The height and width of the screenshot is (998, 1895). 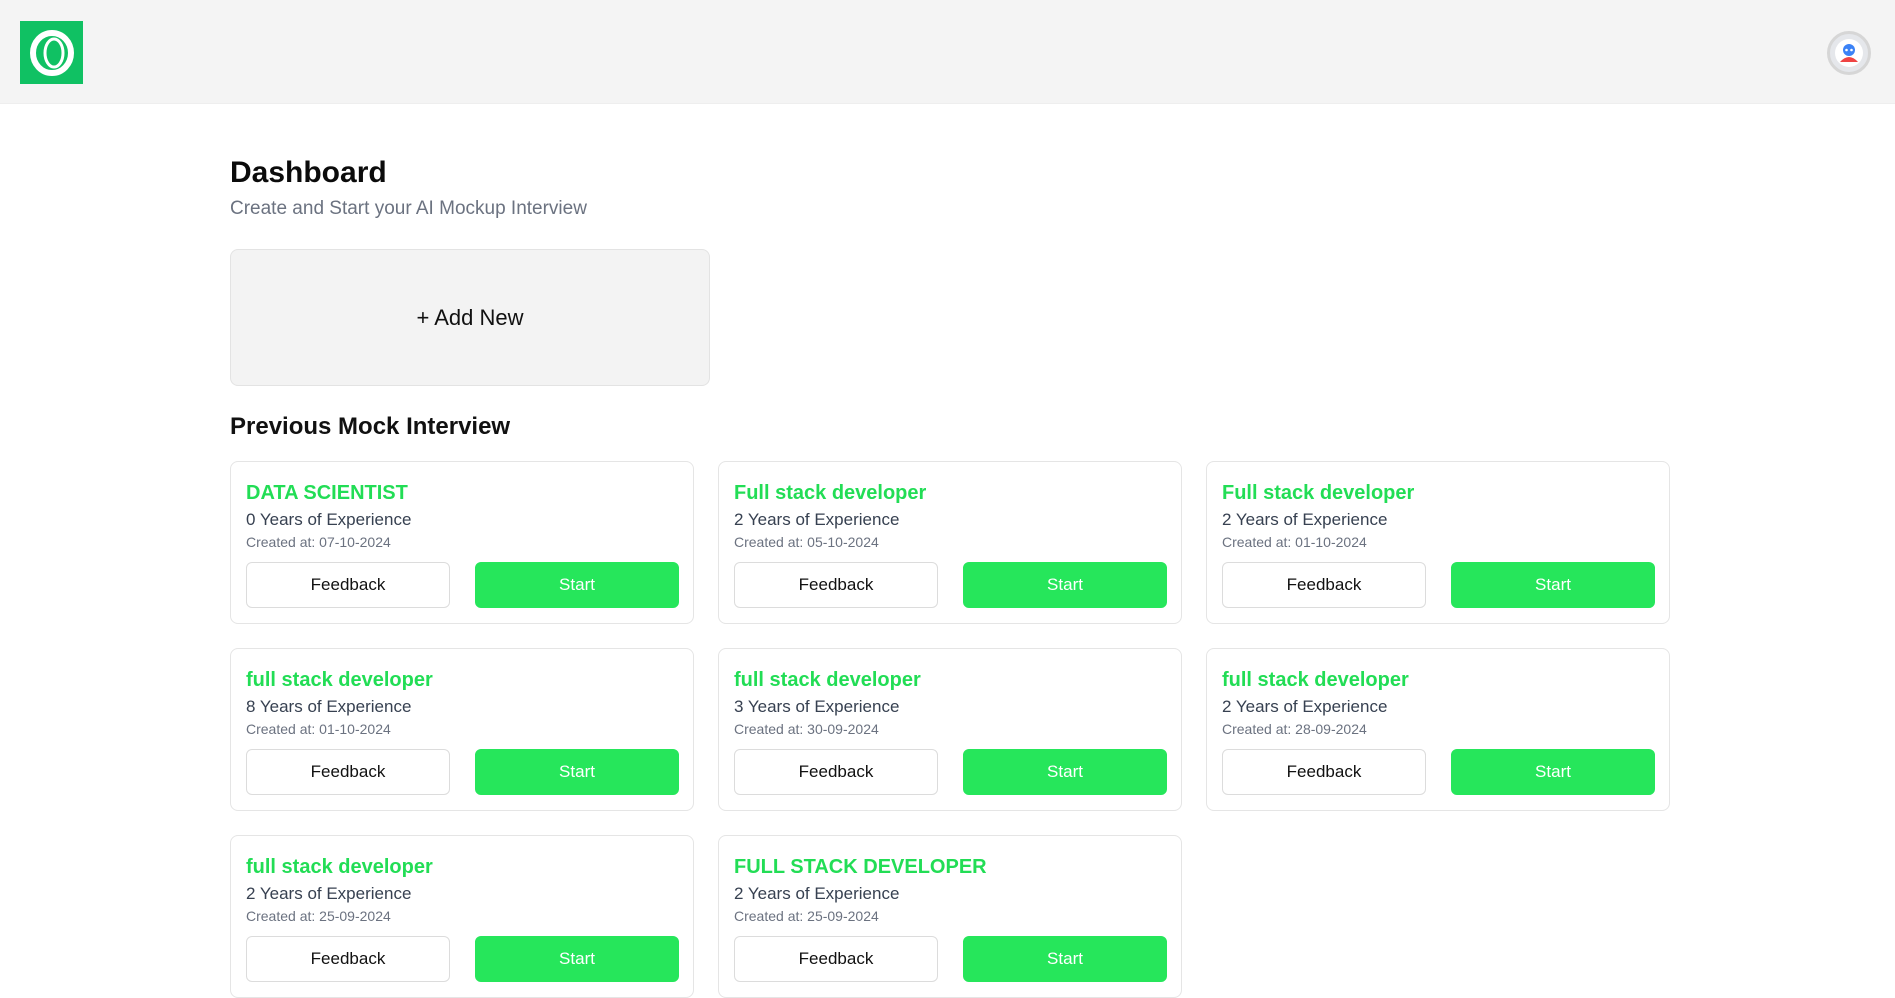 What do you see at coordinates (947, 52) in the screenshot?
I see `top-header` at bounding box center [947, 52].